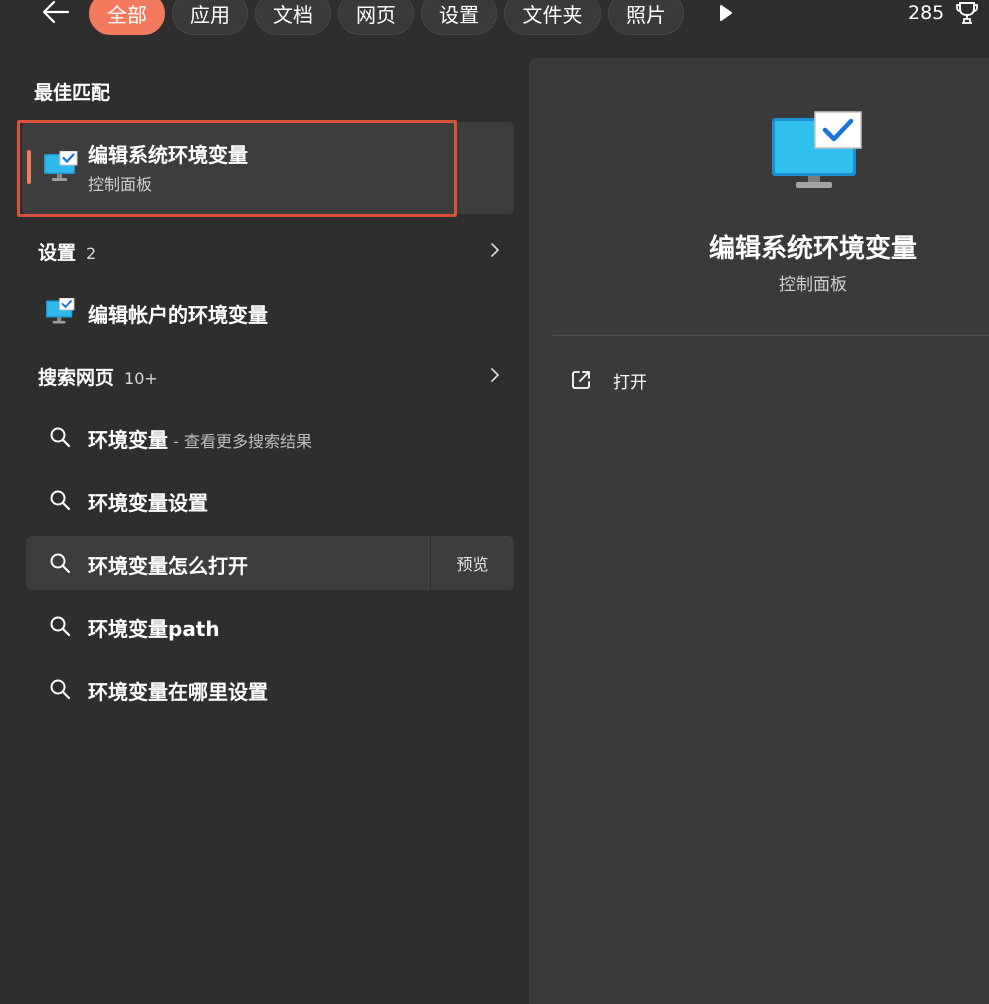 The image size is (989, 1004). I want to click on more-tabs-button, so click(726, 14).